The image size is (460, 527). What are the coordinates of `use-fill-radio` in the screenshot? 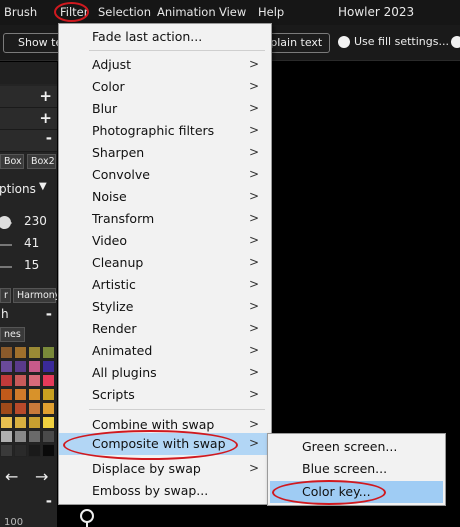 It's located at (344, 42).